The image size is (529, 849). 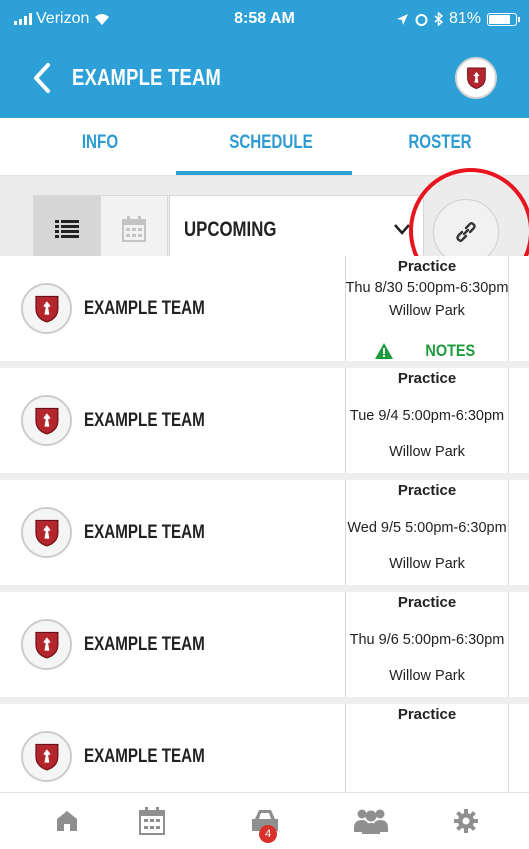 I want to click on event-notes-link: NOTES, so click(x=427, y=351).